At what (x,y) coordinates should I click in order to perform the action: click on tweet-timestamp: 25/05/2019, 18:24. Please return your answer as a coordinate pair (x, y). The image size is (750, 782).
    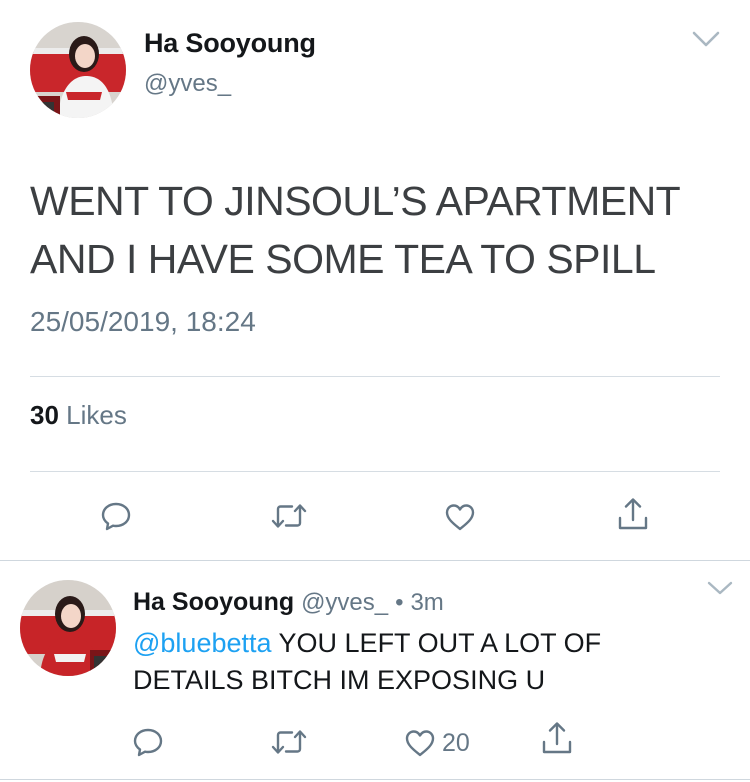
    Looking at the image, I should click on (143, 321).